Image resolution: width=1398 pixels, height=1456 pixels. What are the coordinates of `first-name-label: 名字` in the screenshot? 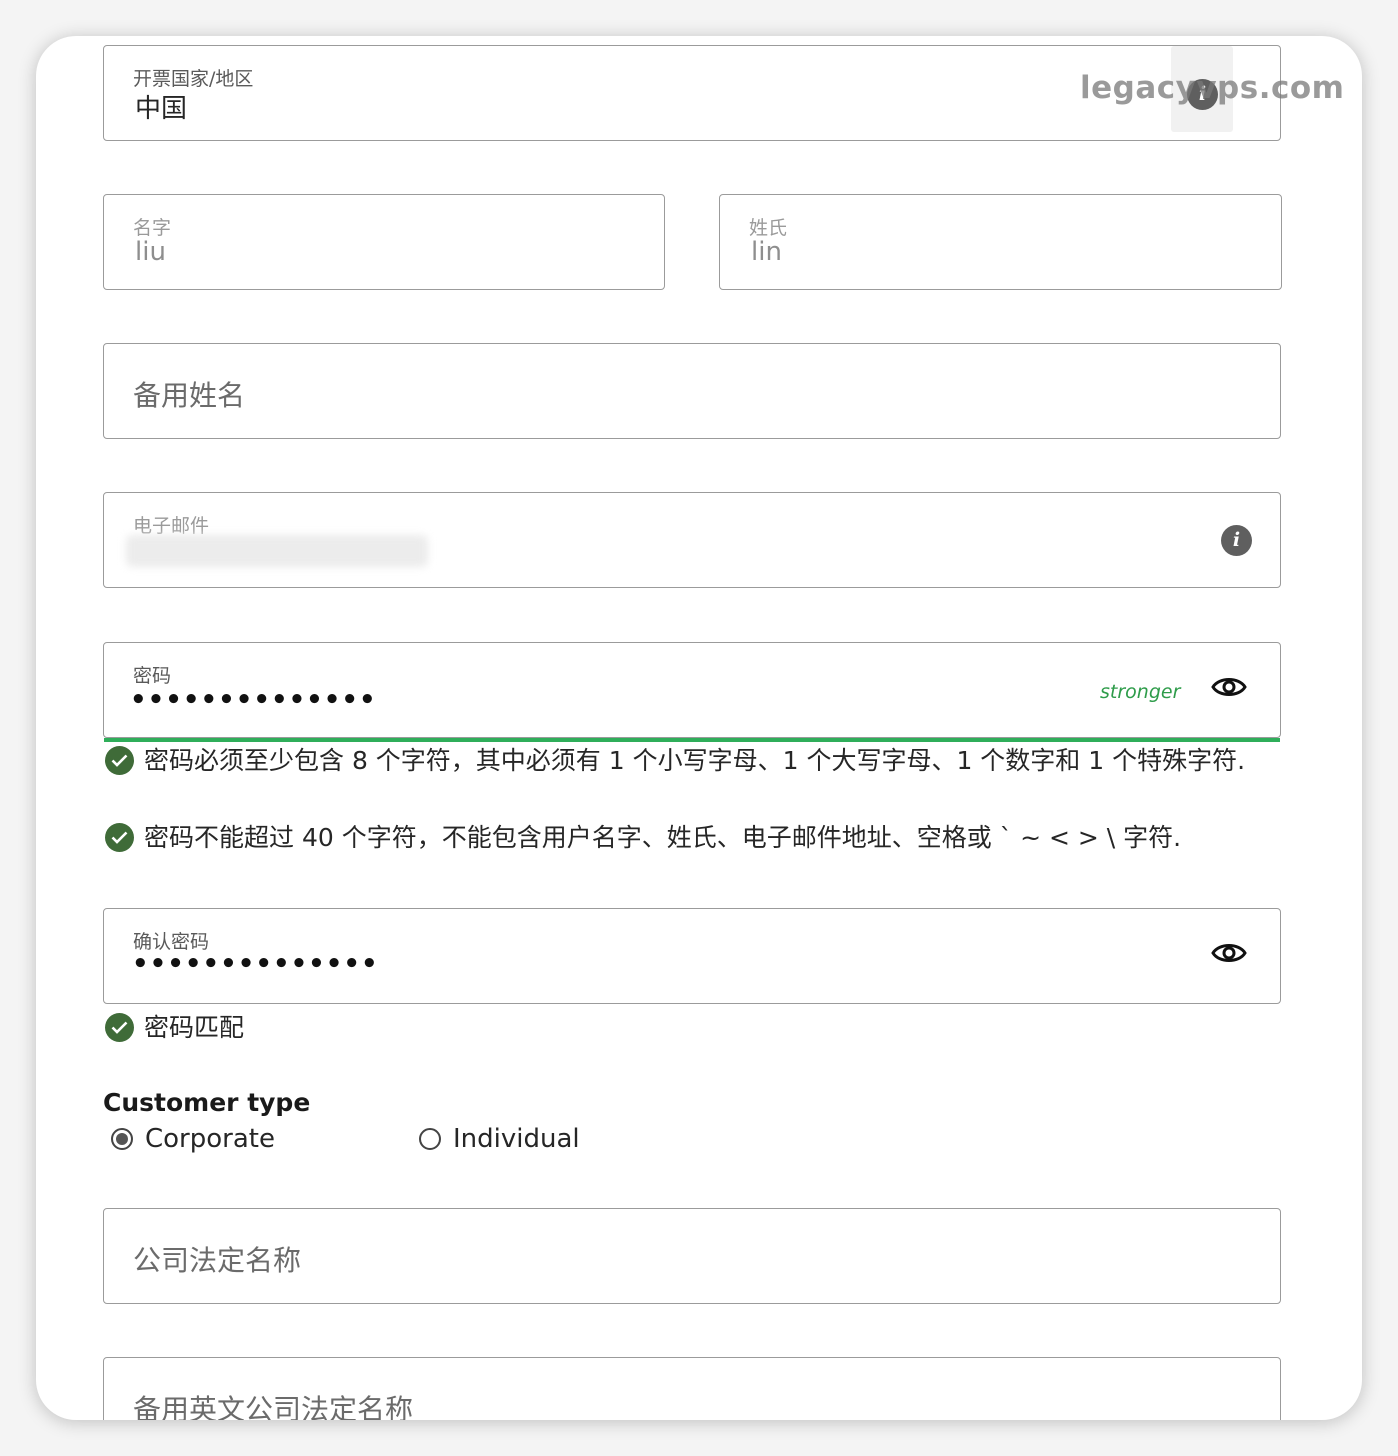 It's located at (152, 228).